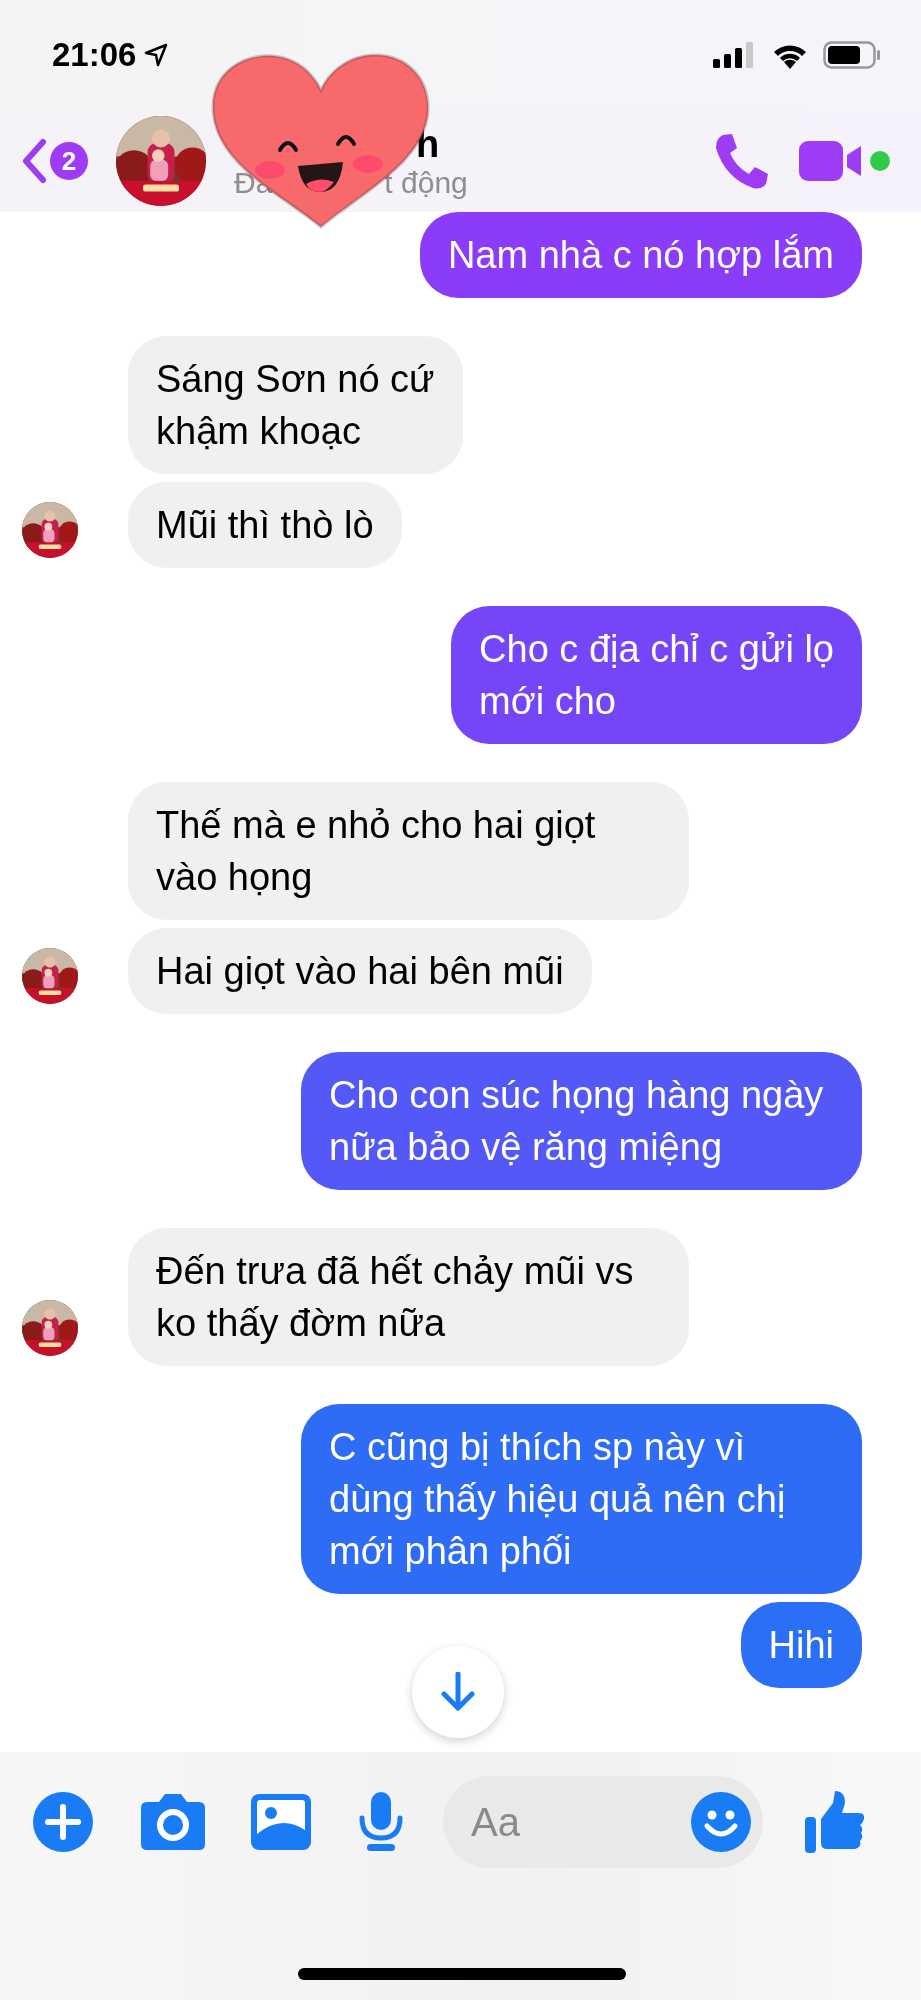  I want to click on back-button: 2, so click(55, 161).